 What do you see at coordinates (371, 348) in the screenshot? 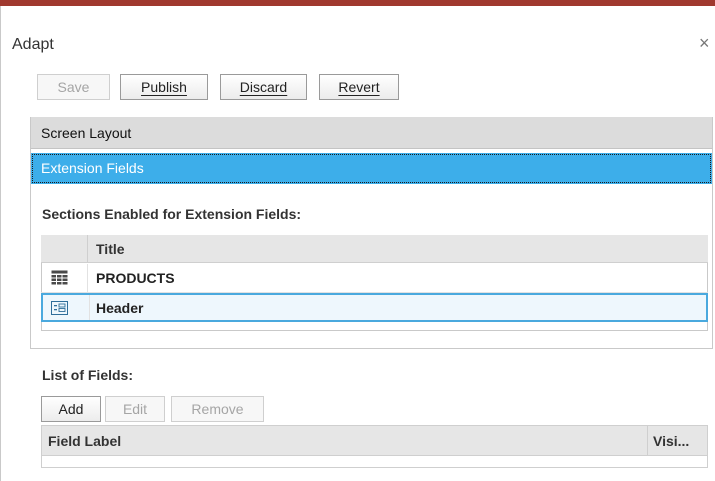
I see `section-divider` at bounding box center [371, 348].